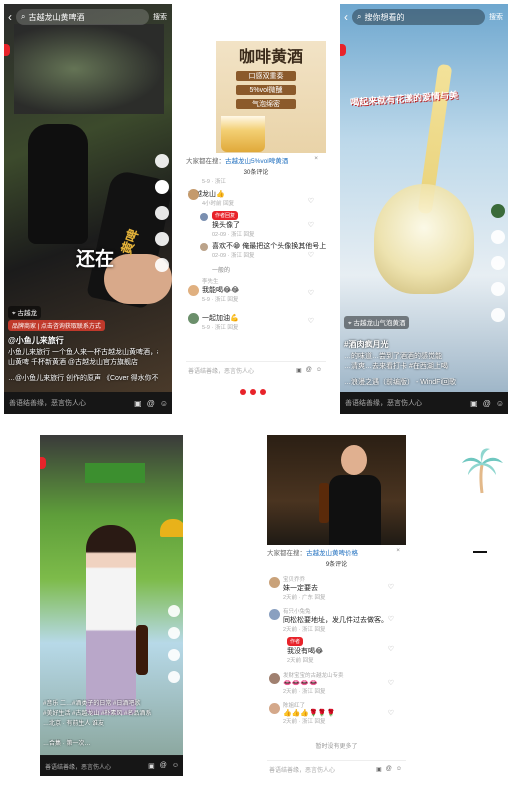 Image resolution: width=511 pixels, height=789 pixels. I want to click on video-description-2: 山黄啤 千杯新黄酒 @古越龙山官方旗舰店, so click(73, 362).